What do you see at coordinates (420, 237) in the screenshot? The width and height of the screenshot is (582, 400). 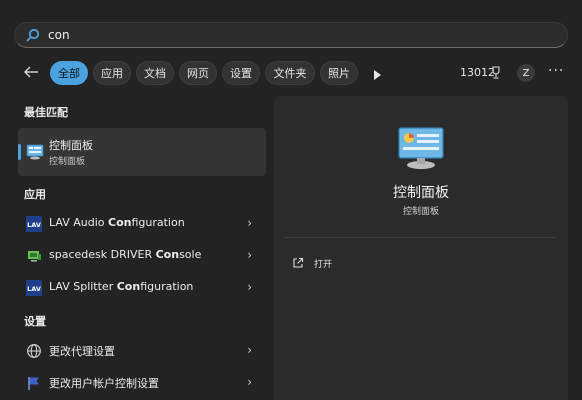 I see `preview-divider` at bounding box center [420, 237].